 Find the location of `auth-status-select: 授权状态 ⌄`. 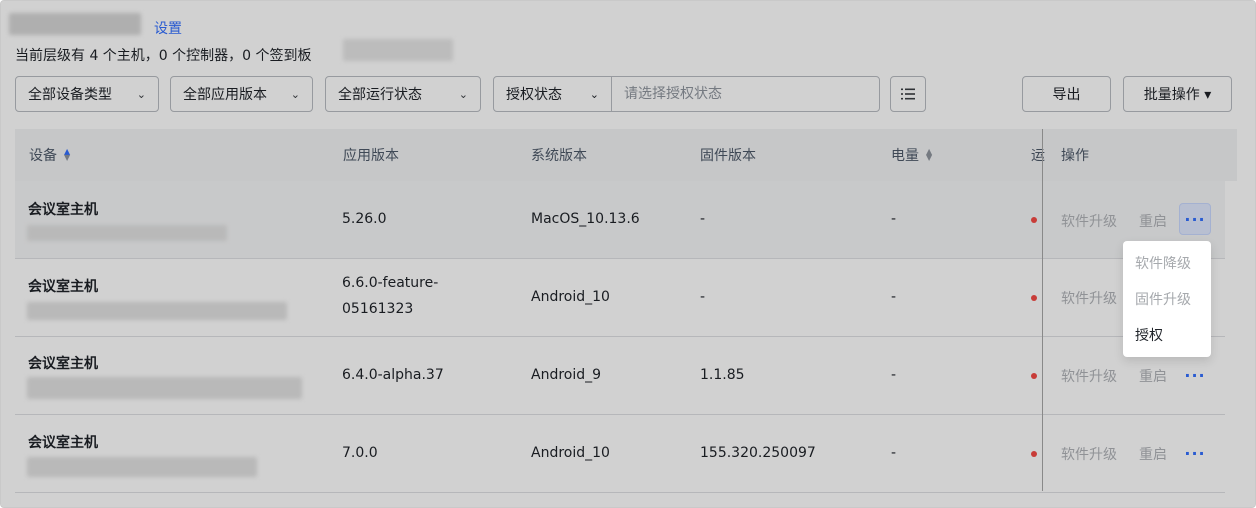

auth-status-select: 授权状态 ⌄ is located at coordinates (553, 94).